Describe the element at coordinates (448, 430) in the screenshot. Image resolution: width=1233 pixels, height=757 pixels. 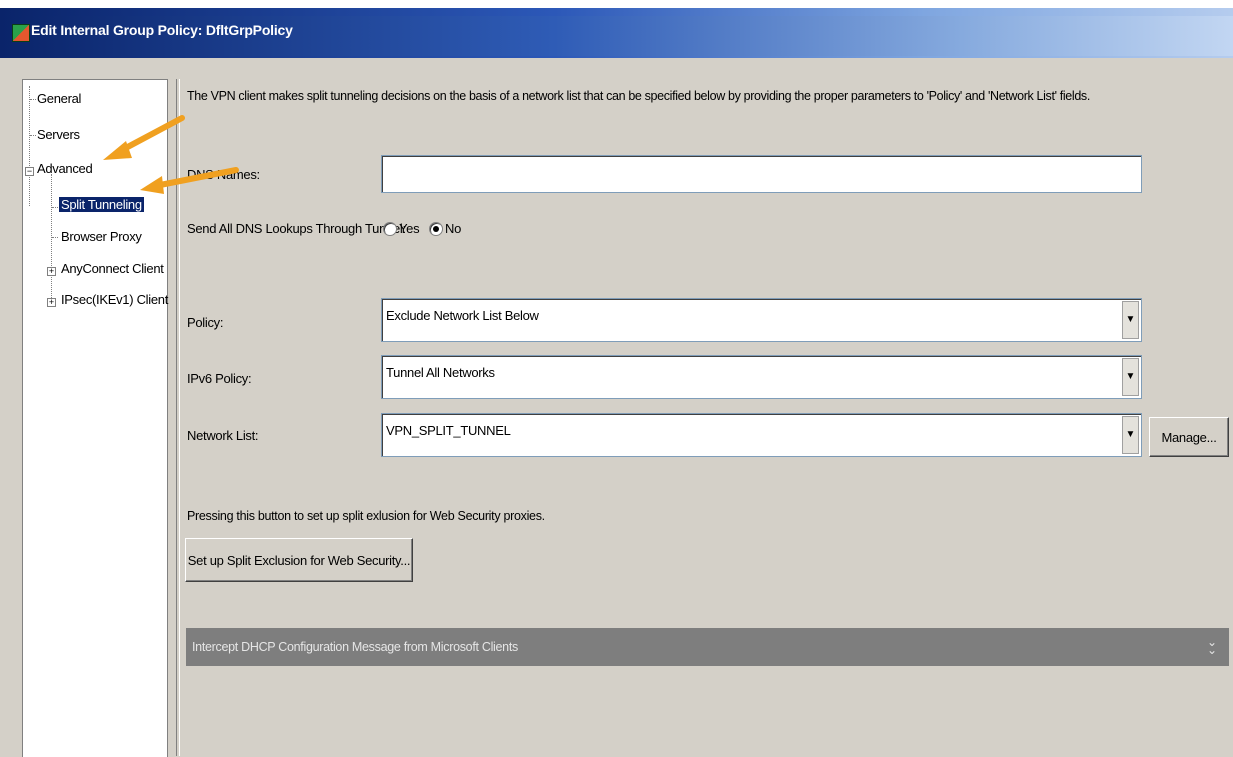
I see `network-list-value: VPN_SPLIT_TUNNEL` at that location.